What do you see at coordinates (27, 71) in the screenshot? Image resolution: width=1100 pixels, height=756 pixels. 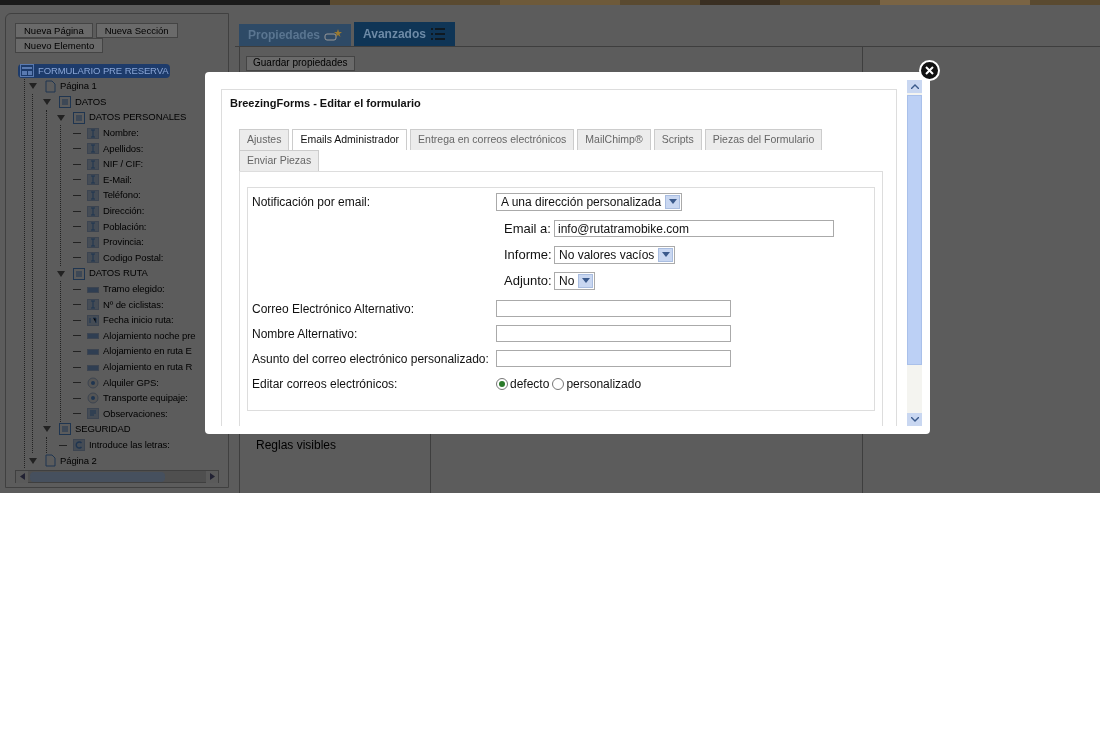 I see `form-icon` at bounding box center [27, 71].